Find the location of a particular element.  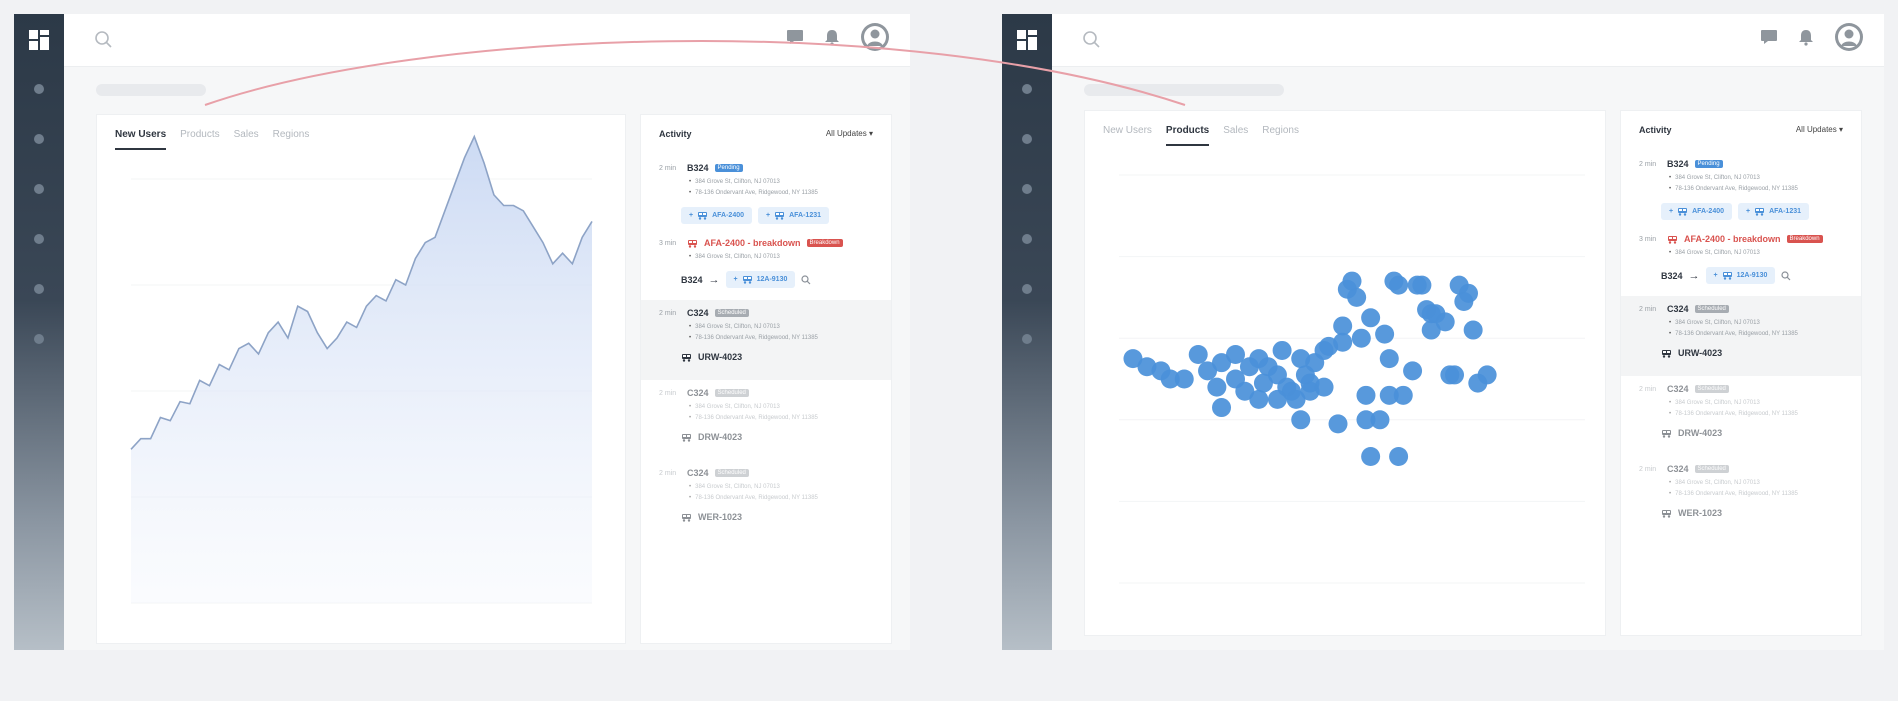

filter-label: All Updates is located at coordinates (846, 133).